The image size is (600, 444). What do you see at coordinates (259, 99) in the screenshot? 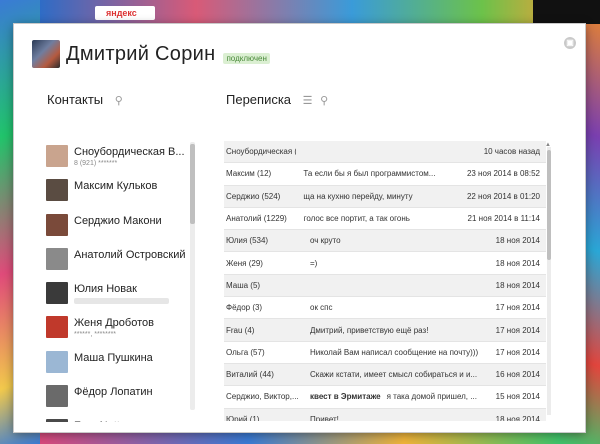
I see `messages-title: Переписка` at bounding box center [259, 99].